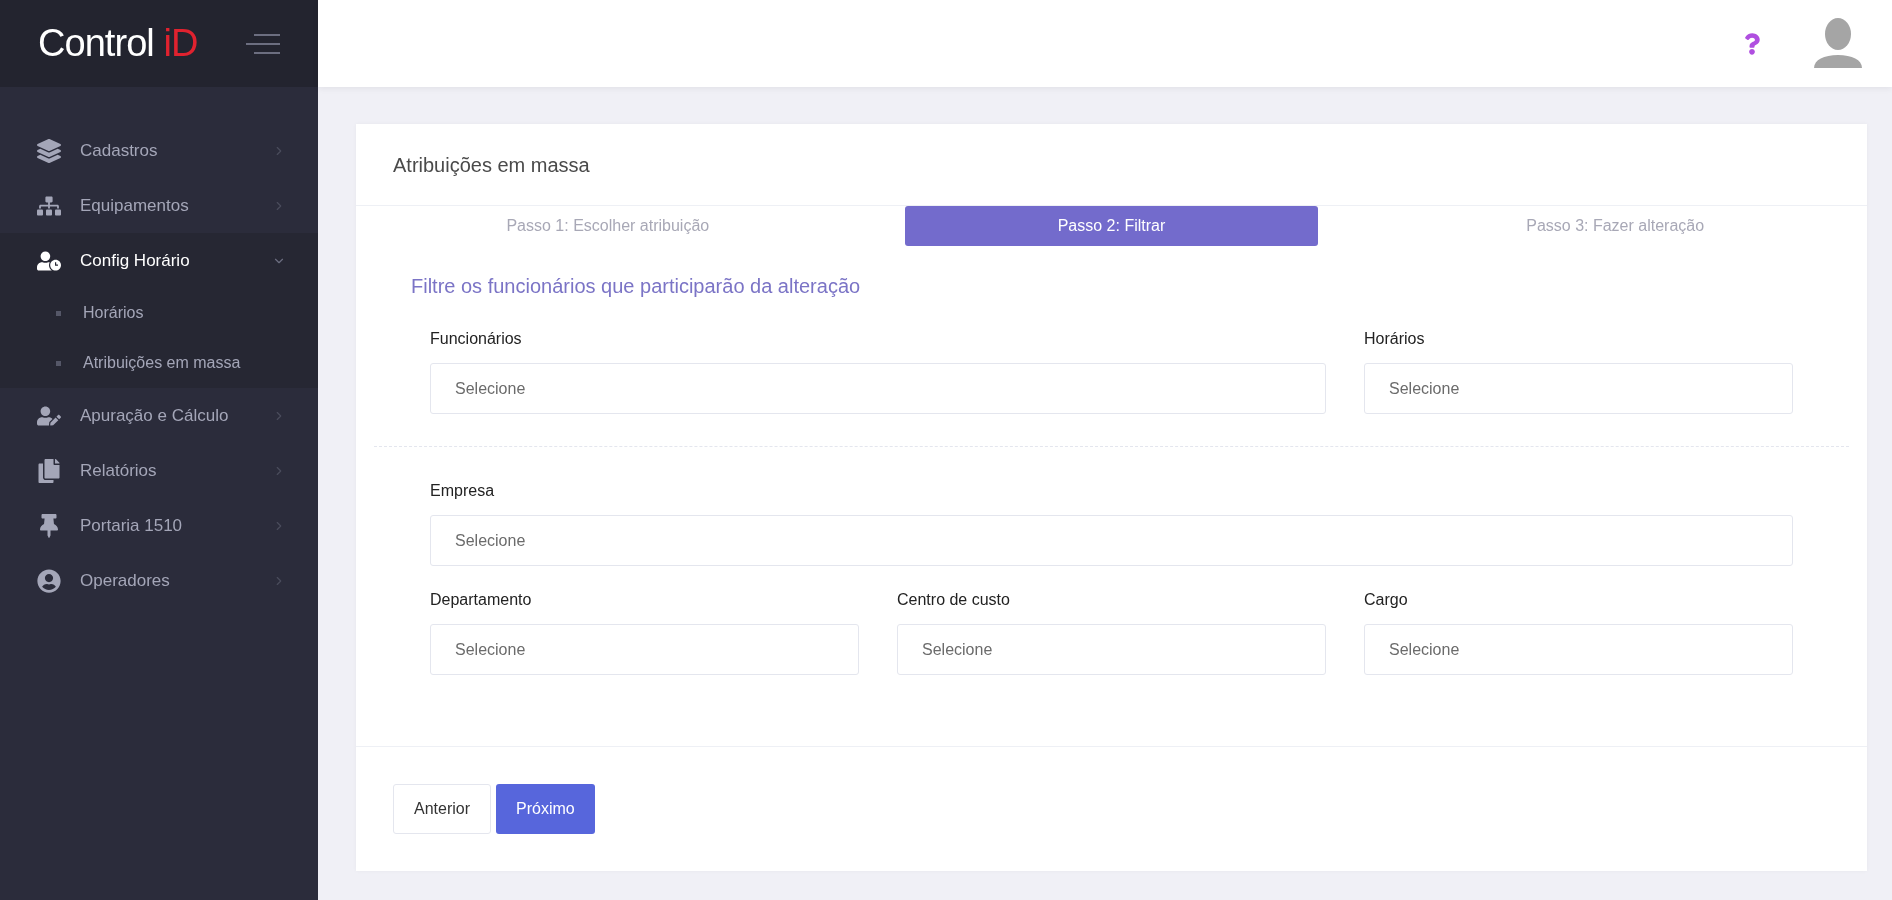 This screenshot has height=900, width=1892. Describe the element at coordinates (49, 150) in the screenshot. I see `layers-icon` at that location.